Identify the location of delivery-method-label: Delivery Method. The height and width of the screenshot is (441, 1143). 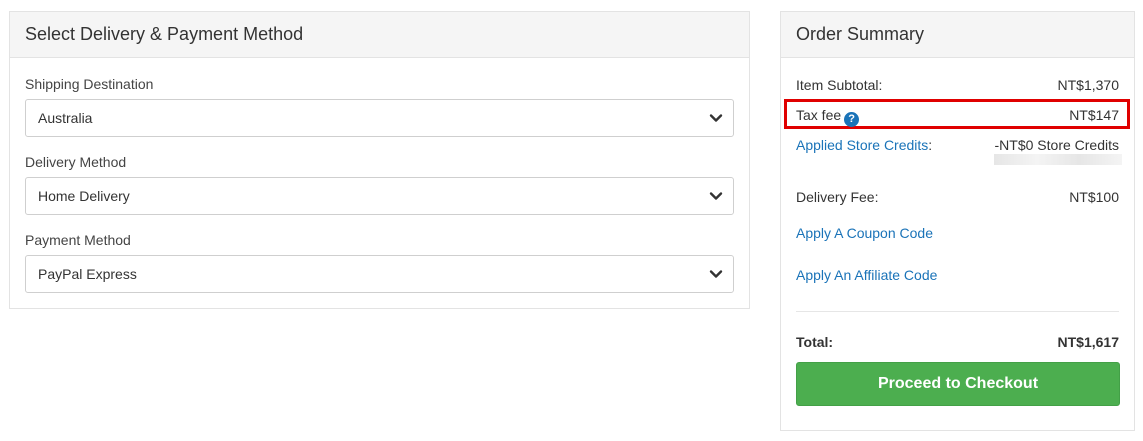
(76, 162).